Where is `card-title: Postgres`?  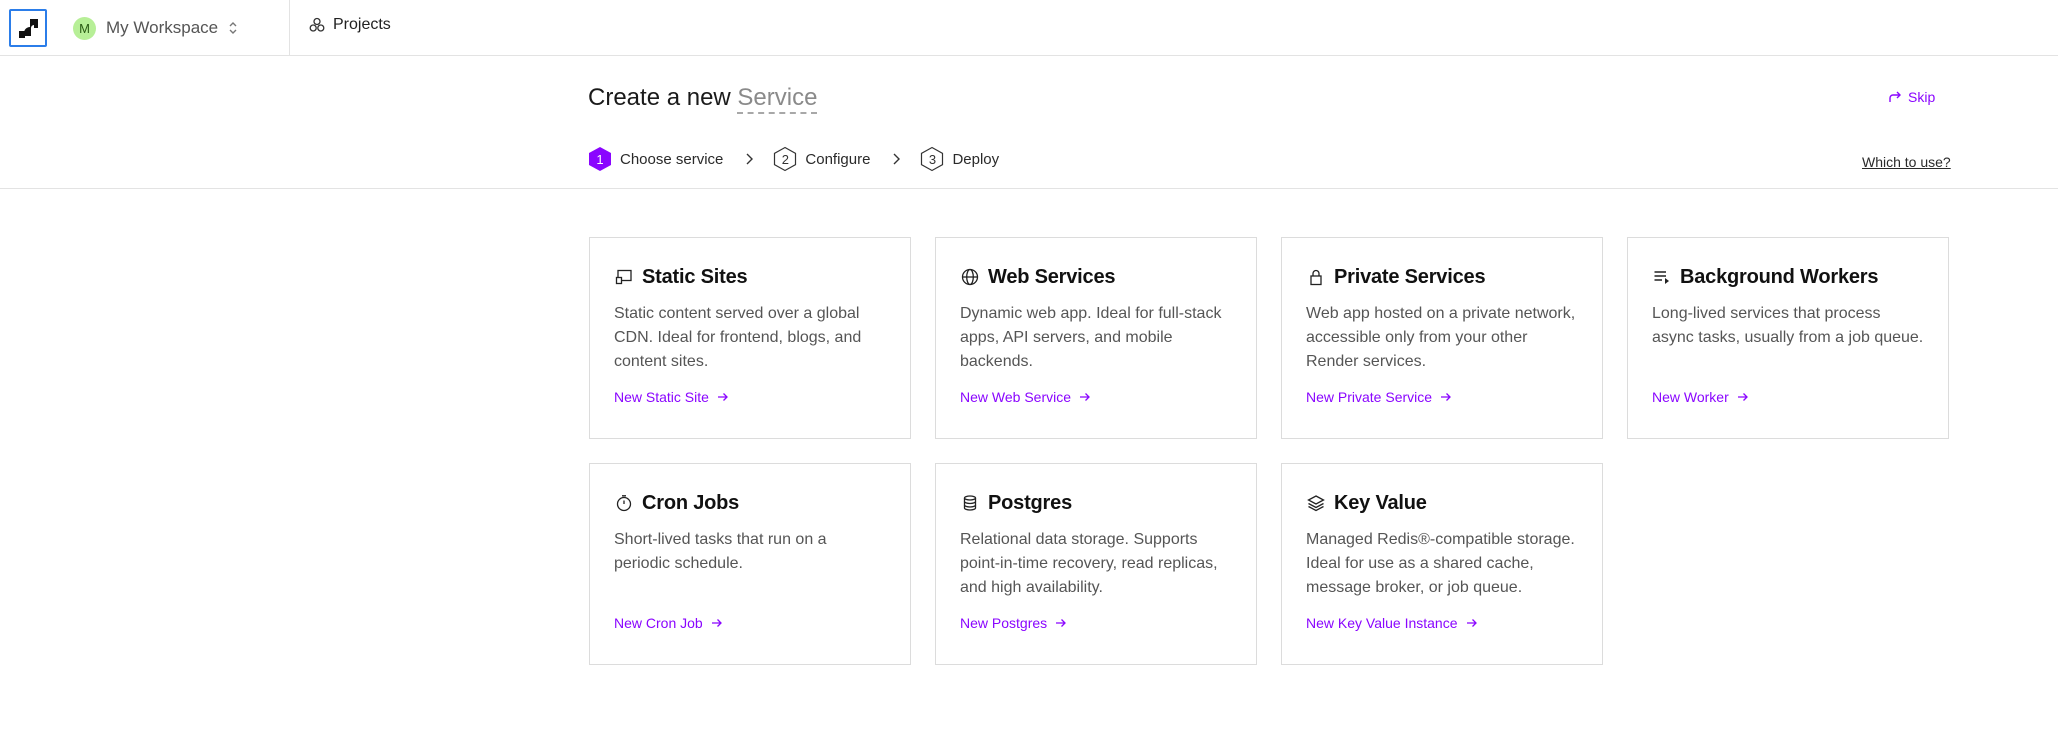 card-title: Postgres is located at coordinates (1030, 502).